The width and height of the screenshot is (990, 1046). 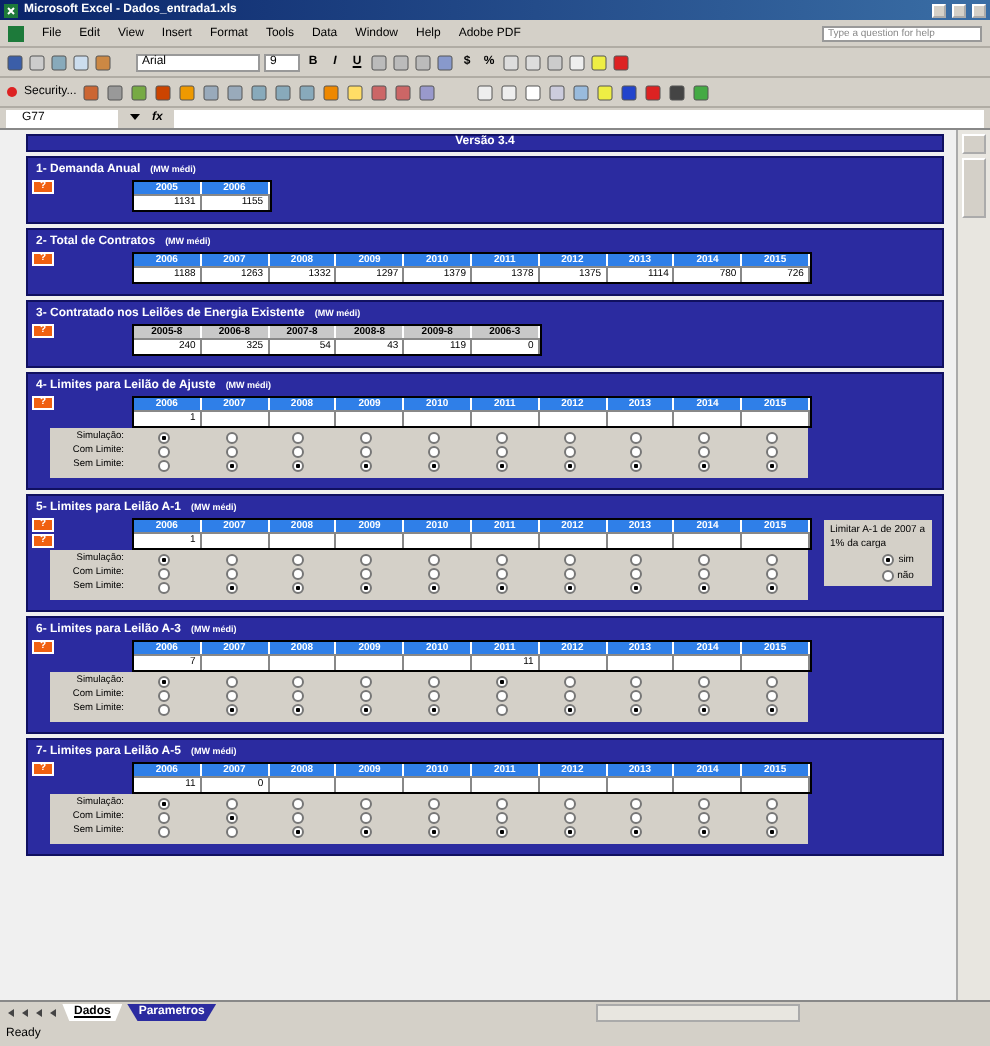 I want to click on dropdown-icon, so click(x=135, y=118).